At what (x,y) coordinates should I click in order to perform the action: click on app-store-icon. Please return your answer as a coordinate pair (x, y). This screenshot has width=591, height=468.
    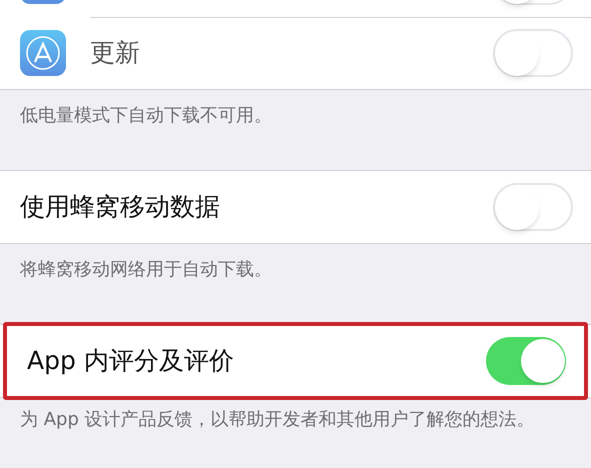
    Looking at the image, I should click on (43, 53).